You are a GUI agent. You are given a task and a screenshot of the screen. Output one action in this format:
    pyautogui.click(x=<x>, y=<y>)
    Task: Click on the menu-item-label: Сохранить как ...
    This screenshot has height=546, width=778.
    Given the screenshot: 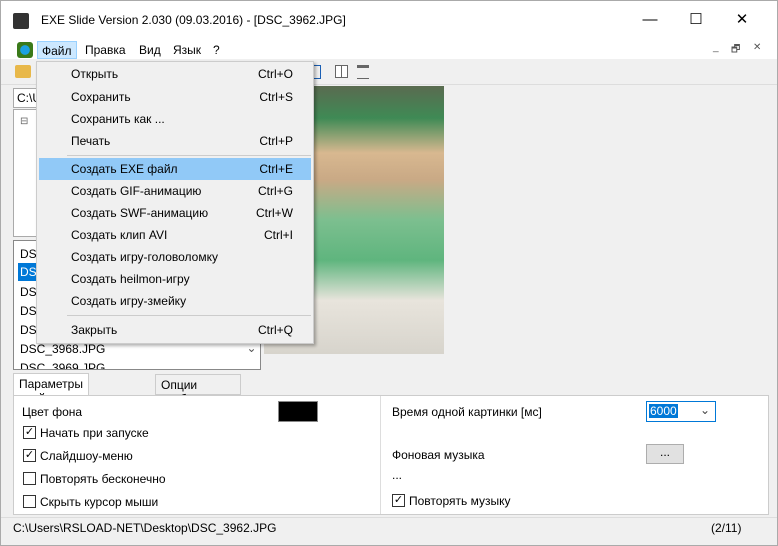 What is the action you would take?
    pyautogui.click(x=118, y=119)
    